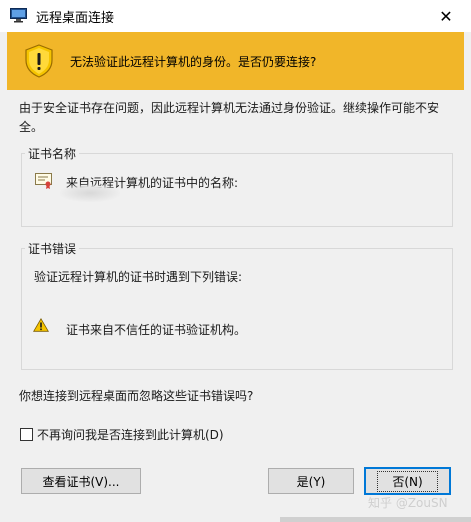 The width and height of the screenshot is (471, 522). I want to click on remote-desktop-icon, so click(18, 15).